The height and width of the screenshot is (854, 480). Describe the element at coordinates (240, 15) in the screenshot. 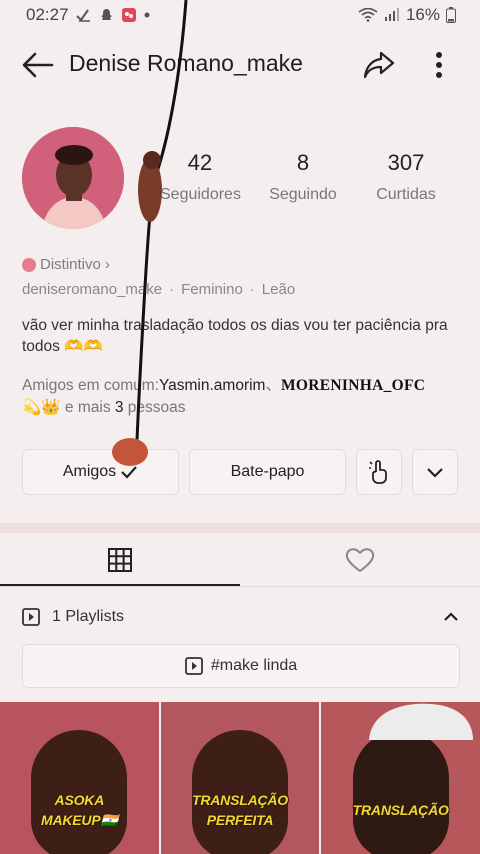

I see `status-bar: 02:27 16%` at that location.